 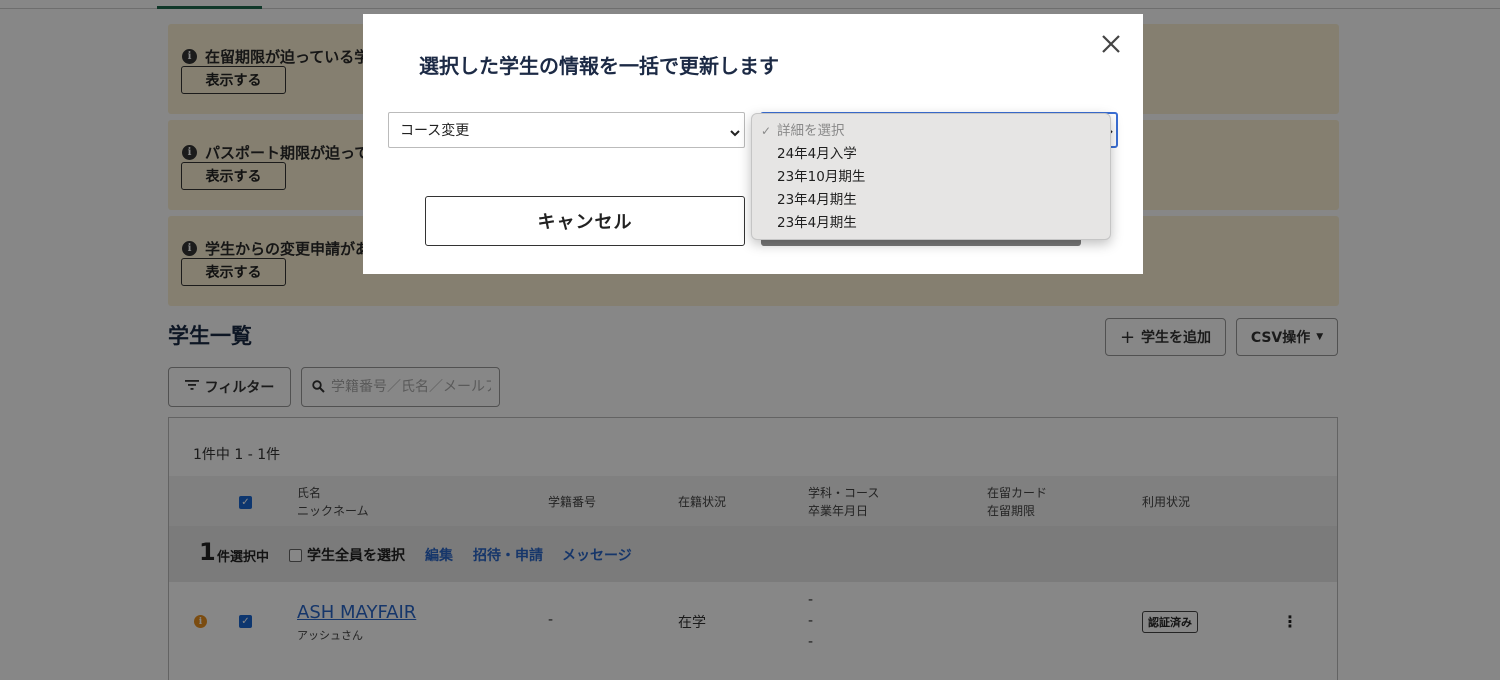 I want to click on dropdown-option-placeholder: ✓ 詳細を選択, so click(x=931, y=131).